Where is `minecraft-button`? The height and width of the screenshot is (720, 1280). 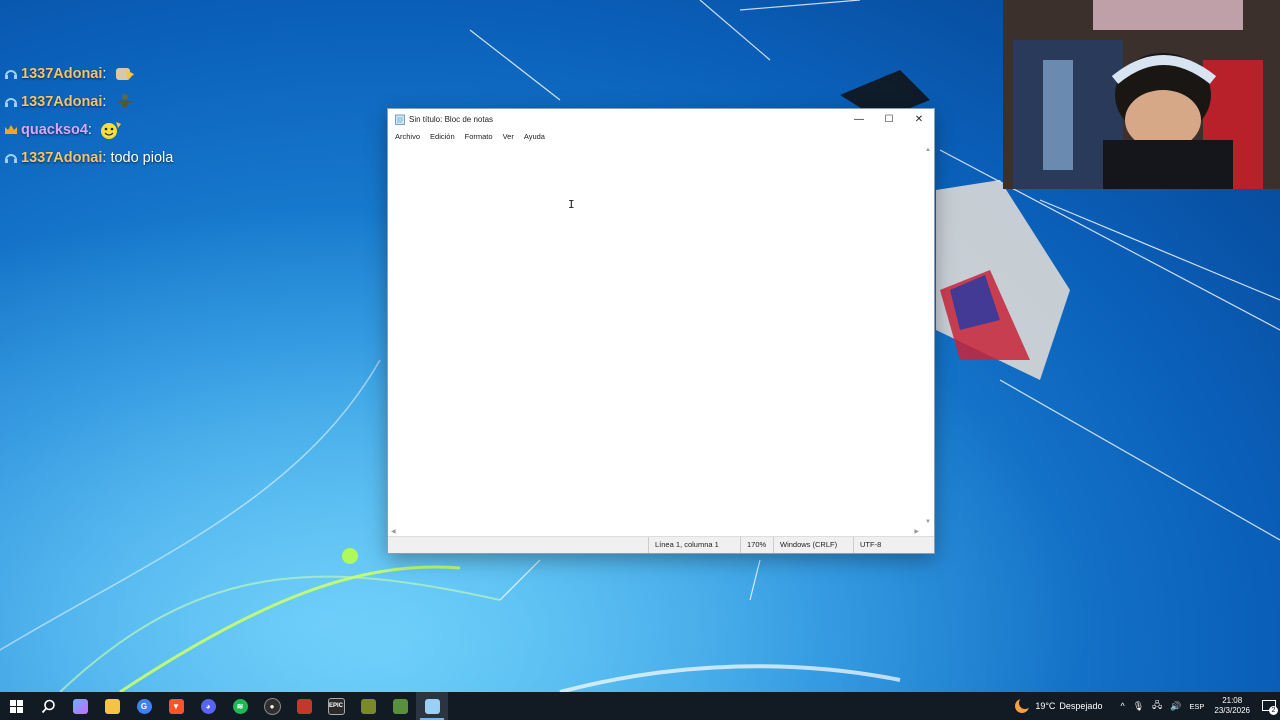 minecraft-button is located at coordinates (400, 706).